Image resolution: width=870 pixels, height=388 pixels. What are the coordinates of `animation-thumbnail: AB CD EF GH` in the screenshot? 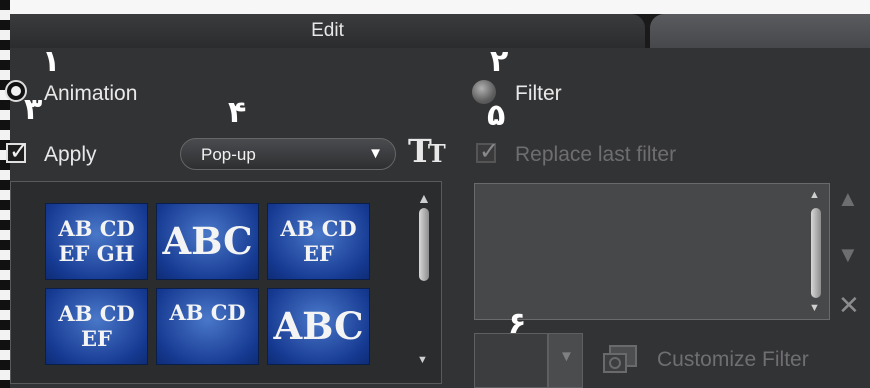 It's located at (96, 241).